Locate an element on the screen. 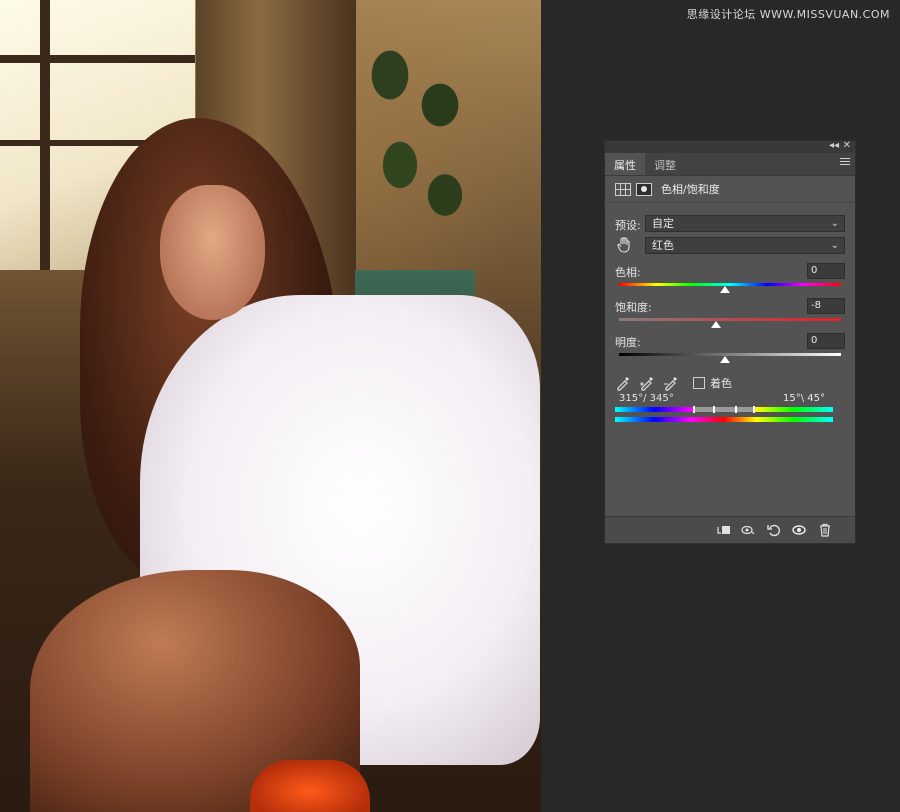 The height and width of the screenshot is (812, 900). reset-icon is located at coordinates (774, 530).